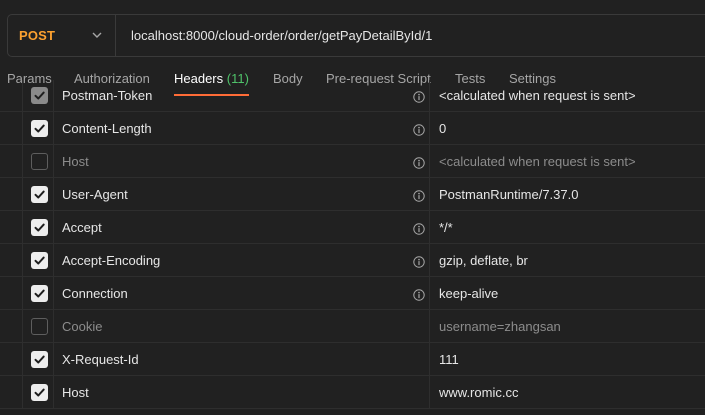  I want to click on header-key: User-Agent, so click(95, 194).